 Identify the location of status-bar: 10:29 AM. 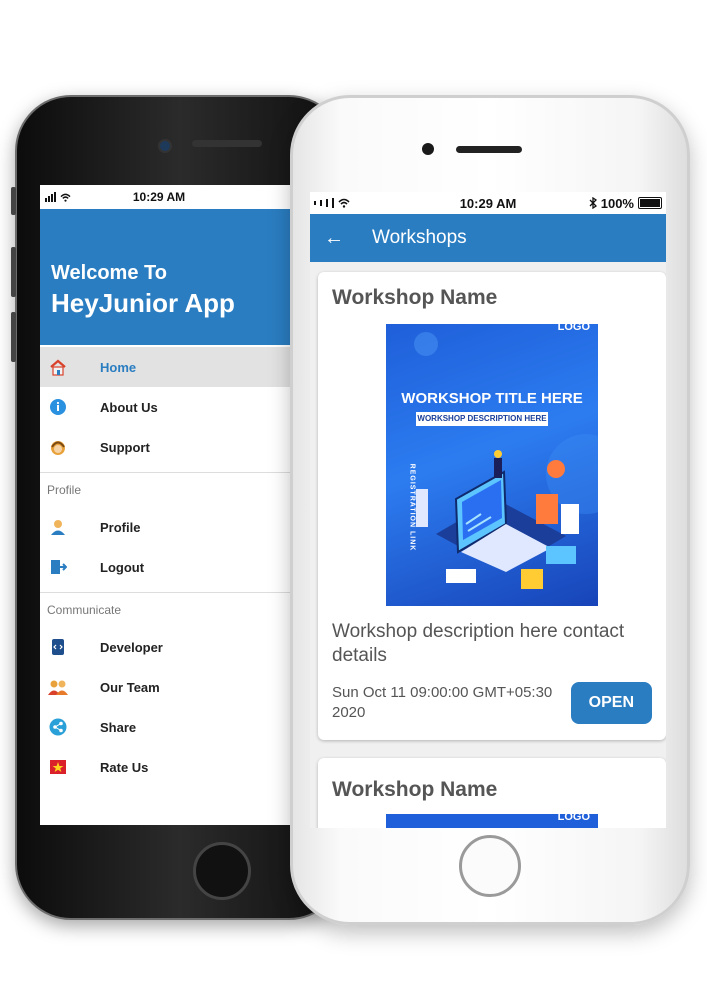
(167, 197).